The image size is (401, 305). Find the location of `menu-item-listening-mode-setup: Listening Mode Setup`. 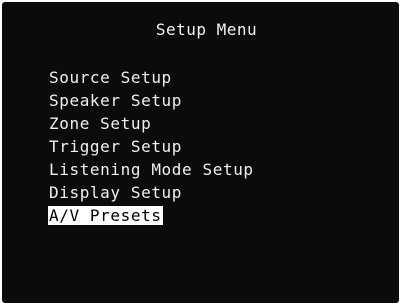

menu-item-listening-mode-setup: Listening Mode Setup is located at coordinates (151, 169).